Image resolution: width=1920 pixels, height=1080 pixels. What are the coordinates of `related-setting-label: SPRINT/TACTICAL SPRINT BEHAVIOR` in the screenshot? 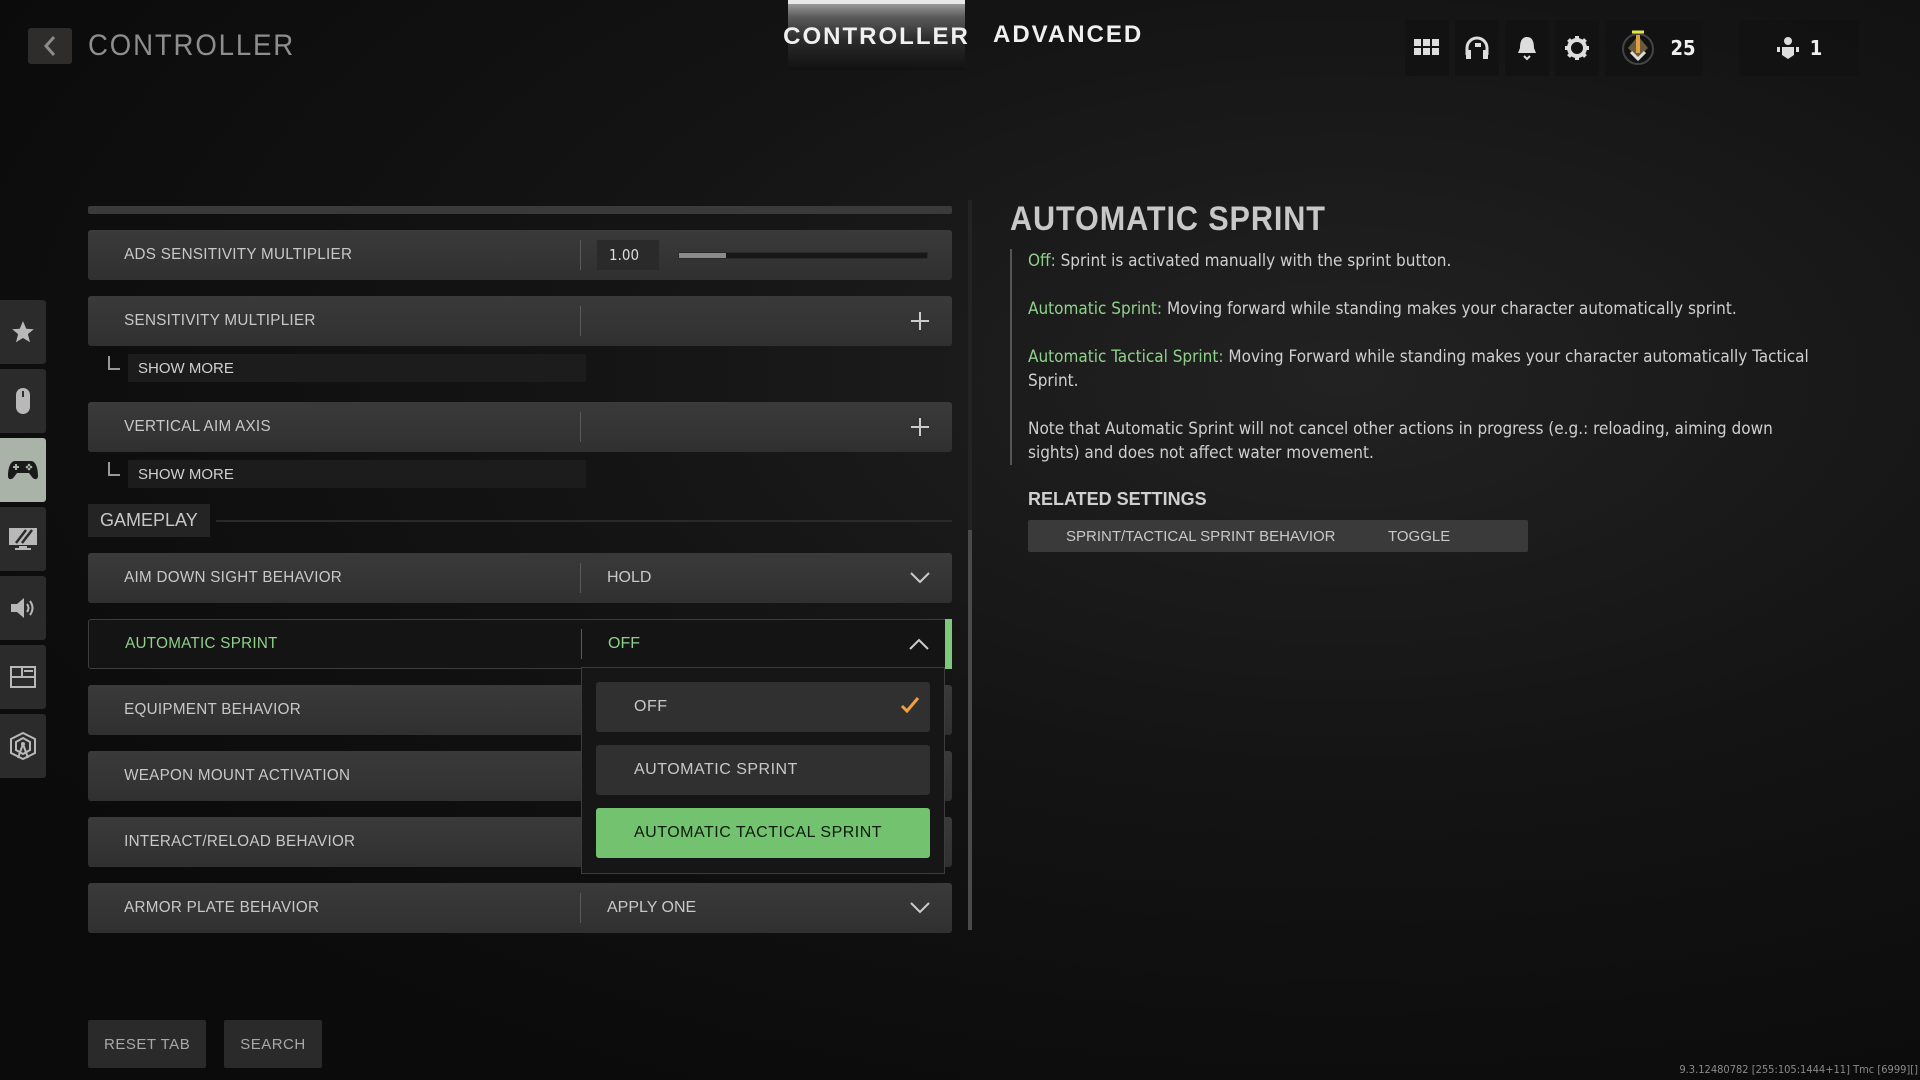 It's located at (1201, 536).